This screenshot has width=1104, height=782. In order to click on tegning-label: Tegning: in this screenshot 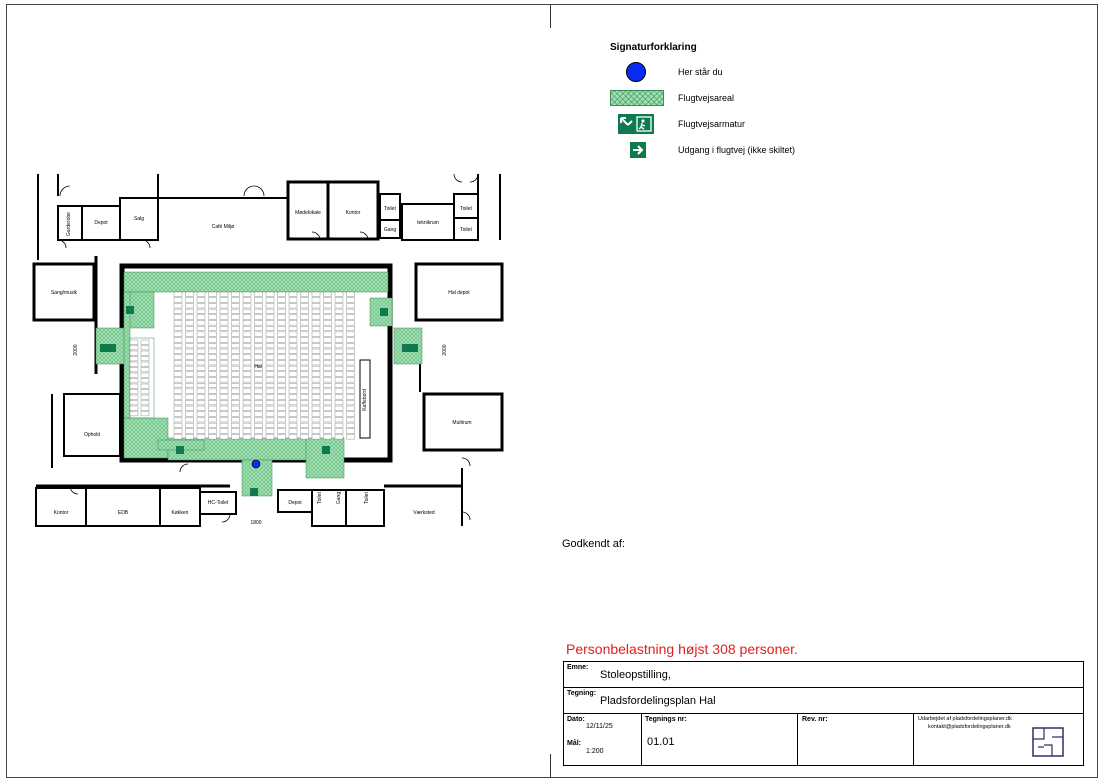, I will do `click(582, 693)`.